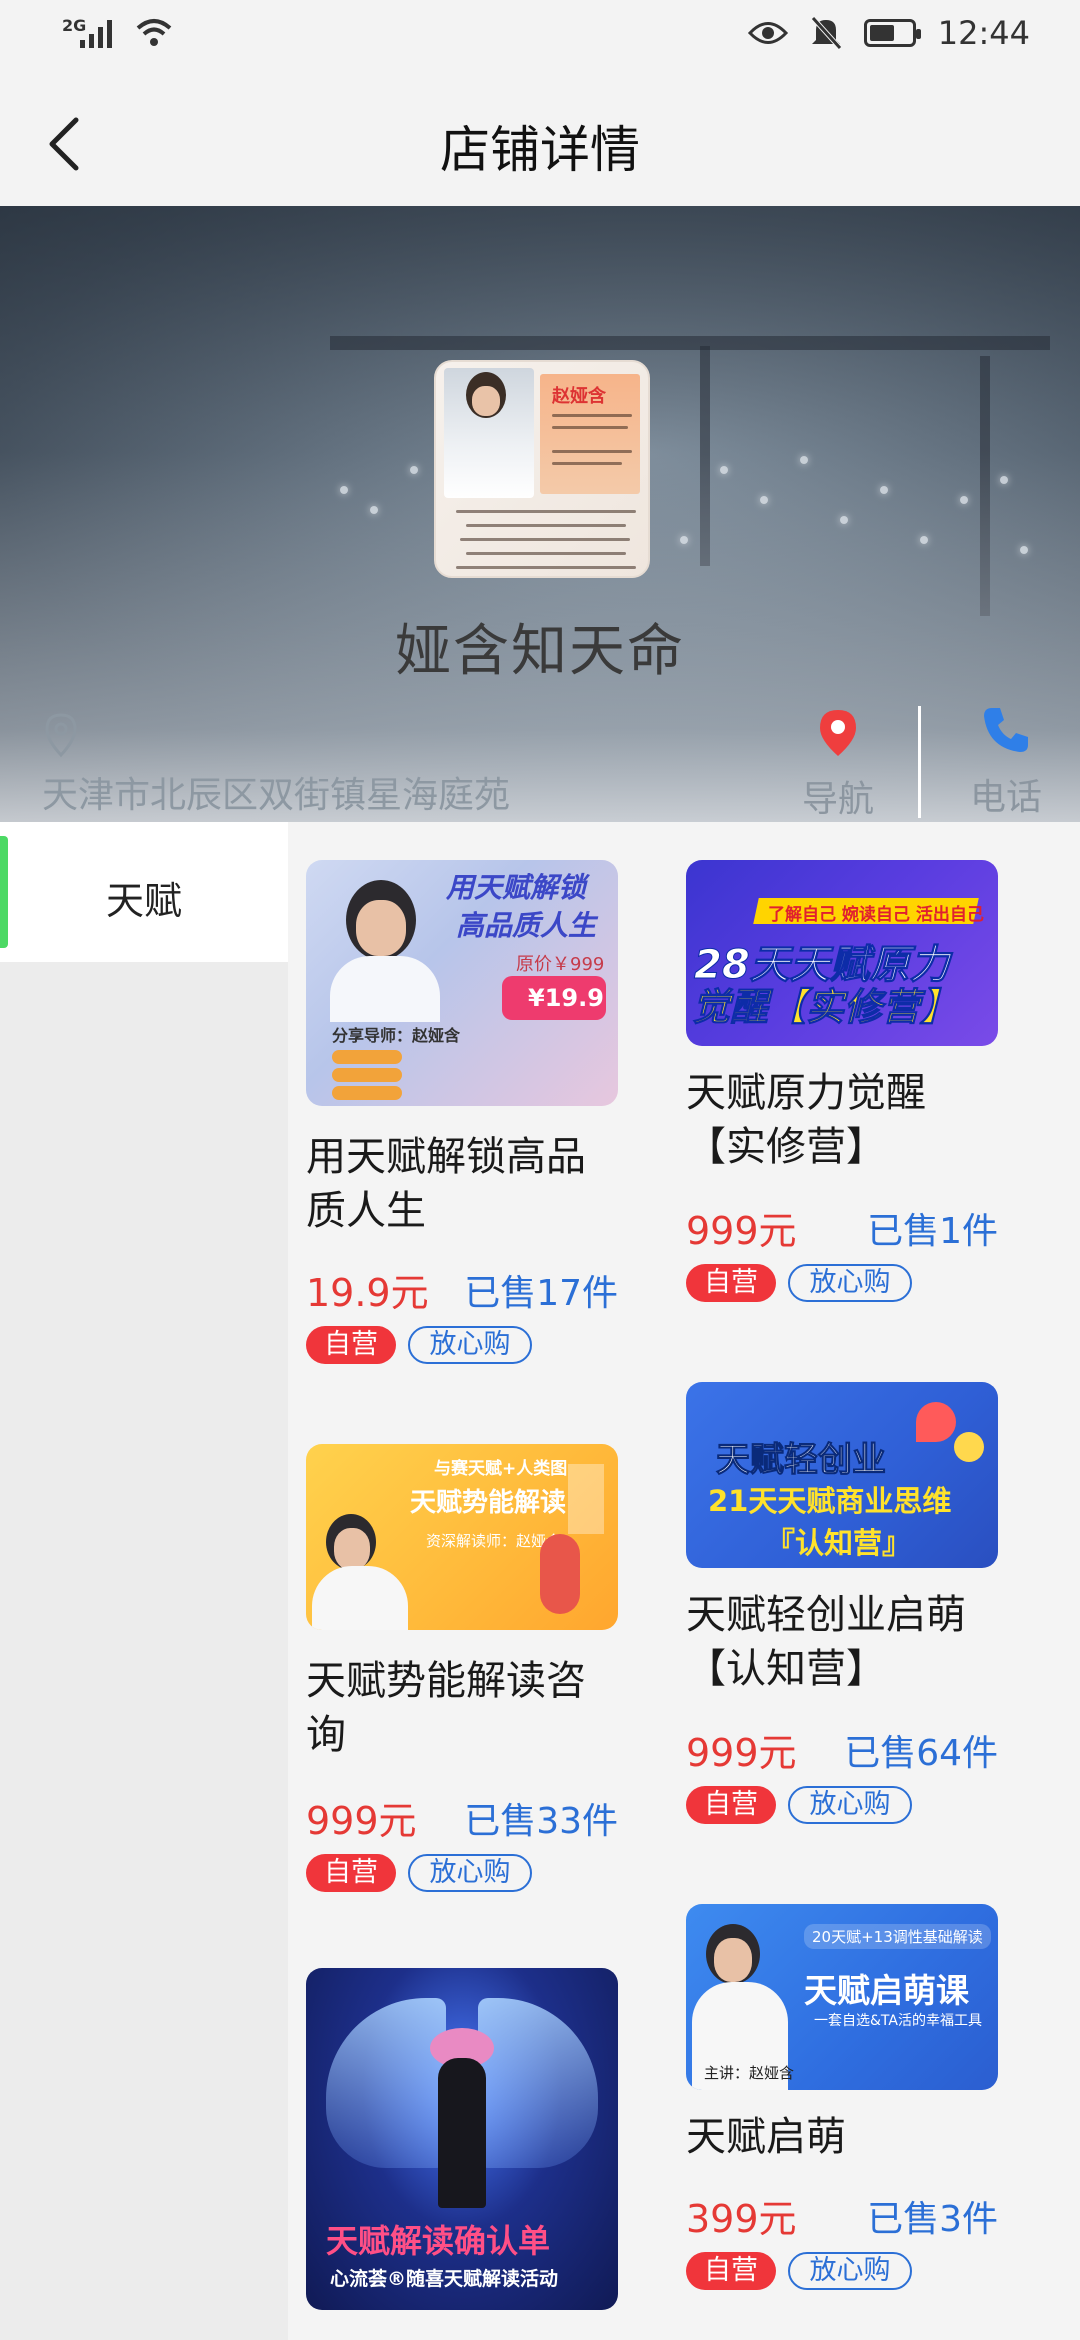 This screenshot has height=2340, width=1080. Describe the element at coordinates (486, 401) in the screenshot. I see `cover-face` at that location.